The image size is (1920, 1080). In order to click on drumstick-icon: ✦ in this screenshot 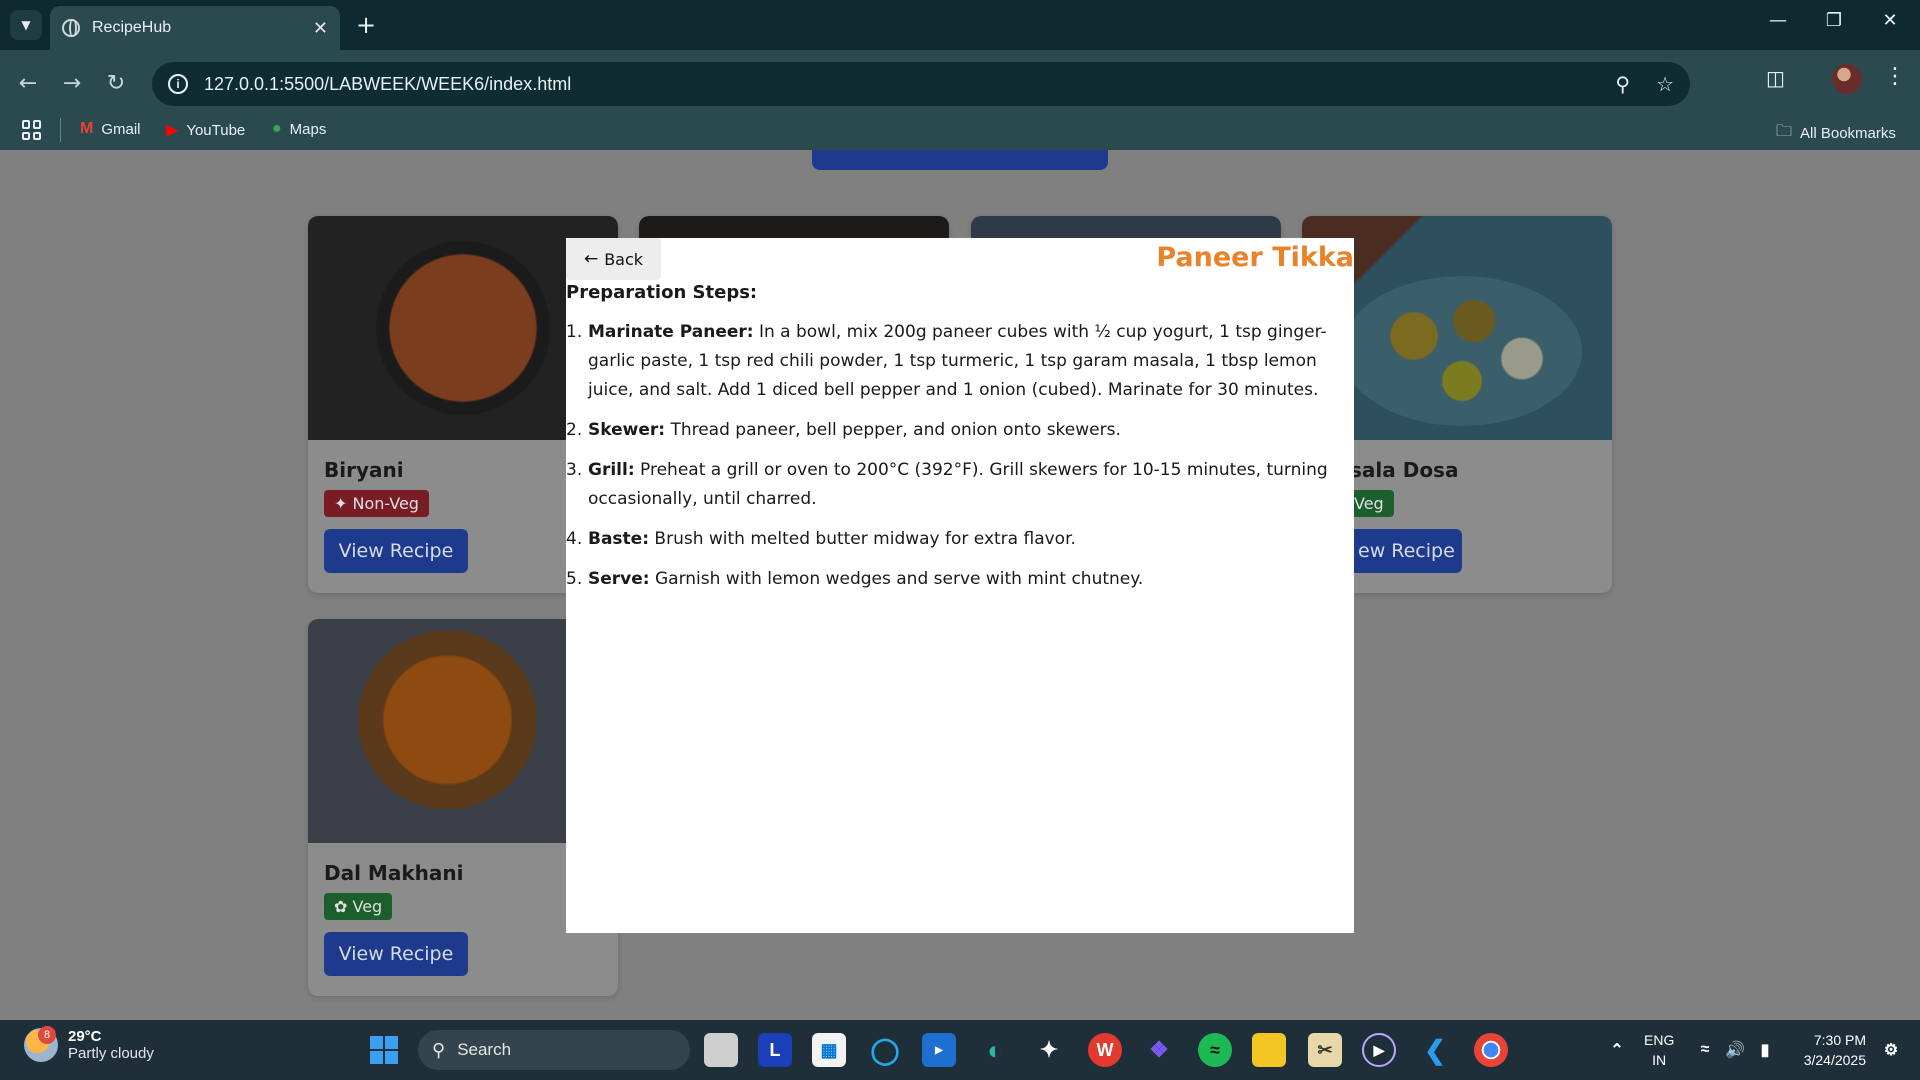, I will do `click(343, 503)`.